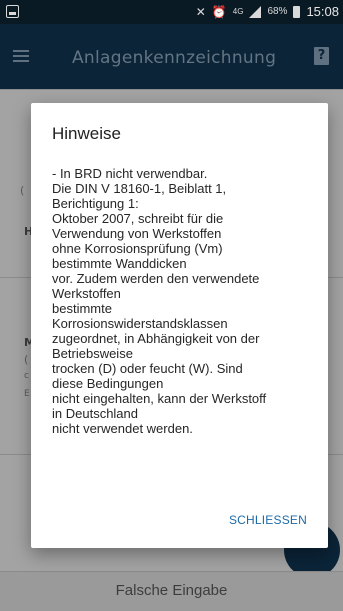 The height and width of the screenshot is (611, 343). I want to click on status-bar: ✕ ⏰ 4G 68% 15:08, so click(171, 12).